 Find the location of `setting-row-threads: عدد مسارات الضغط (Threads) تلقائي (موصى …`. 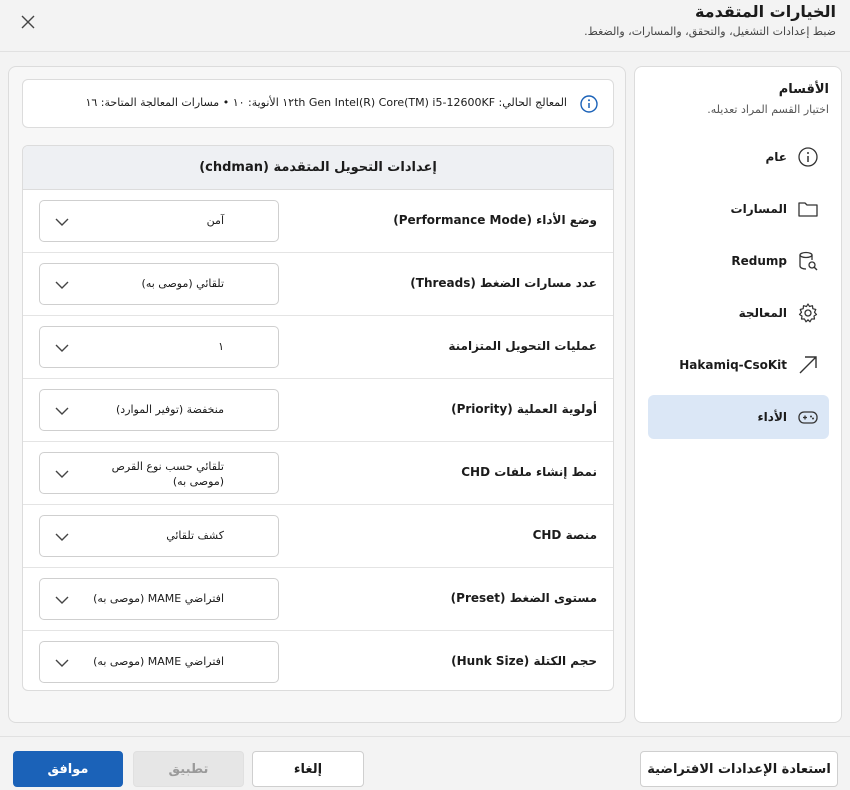

setting-row-threads: عدد مسارات الضغط (Threads) تلقائي (موصى … is located at coordinates (318, 284).